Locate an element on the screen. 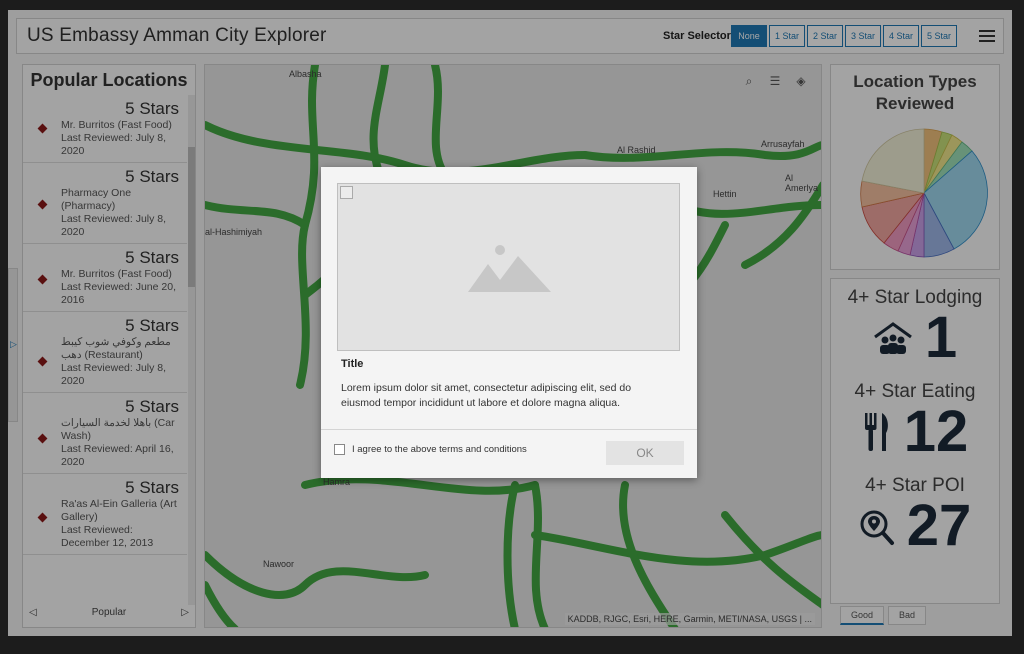  image-icon is located at coordinates (509, 268).